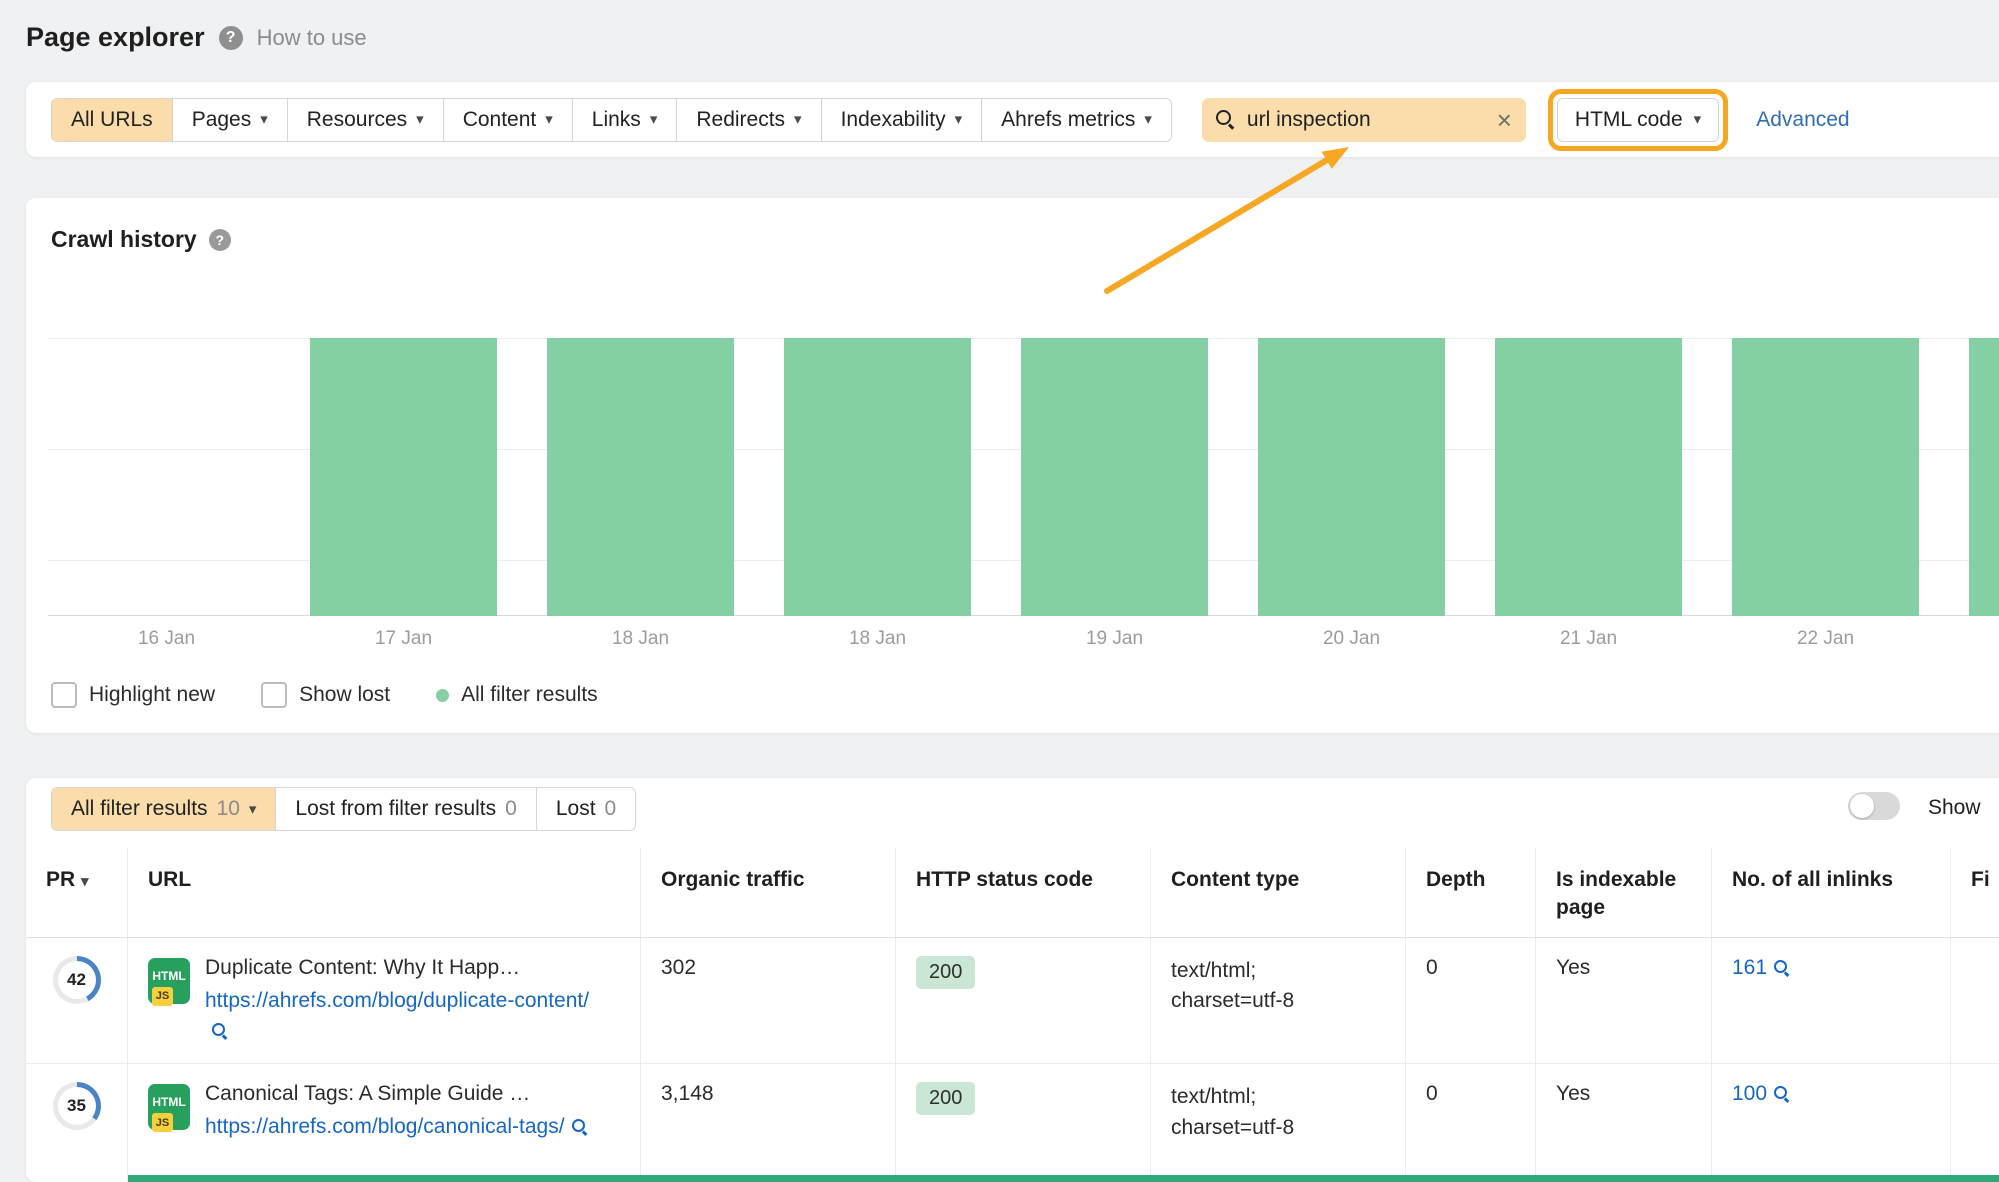 This screenshot has height=1182, width=1999. I want to click on column-header-first-seen: Fi, so click(1975, 892).